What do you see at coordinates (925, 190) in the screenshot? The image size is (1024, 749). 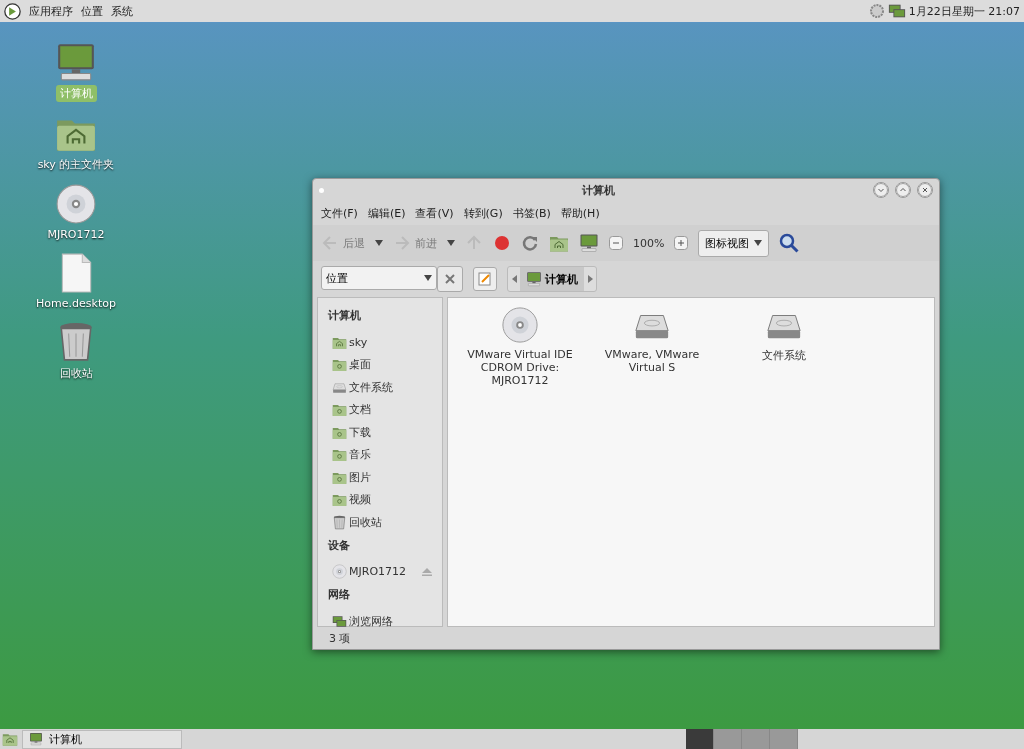 I see `close-button` at bounding box center [925, 190].